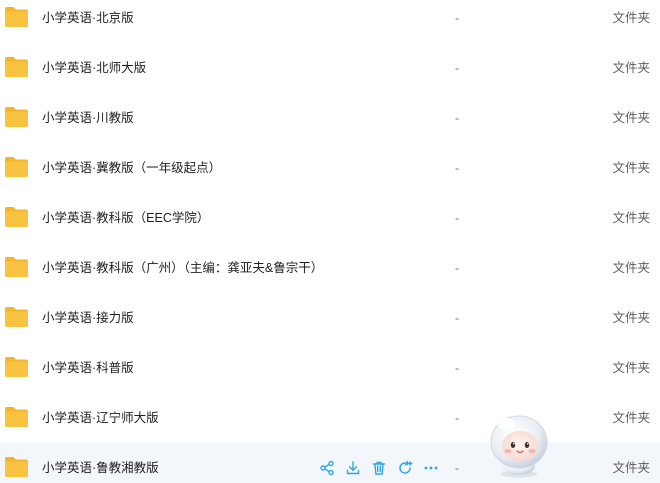  What do you see at coordinates (330, 418) in the screenshot?
I see `file-row: 小学英语·辽宁师大版 - 文件夹` at bounding box center [330, 418].